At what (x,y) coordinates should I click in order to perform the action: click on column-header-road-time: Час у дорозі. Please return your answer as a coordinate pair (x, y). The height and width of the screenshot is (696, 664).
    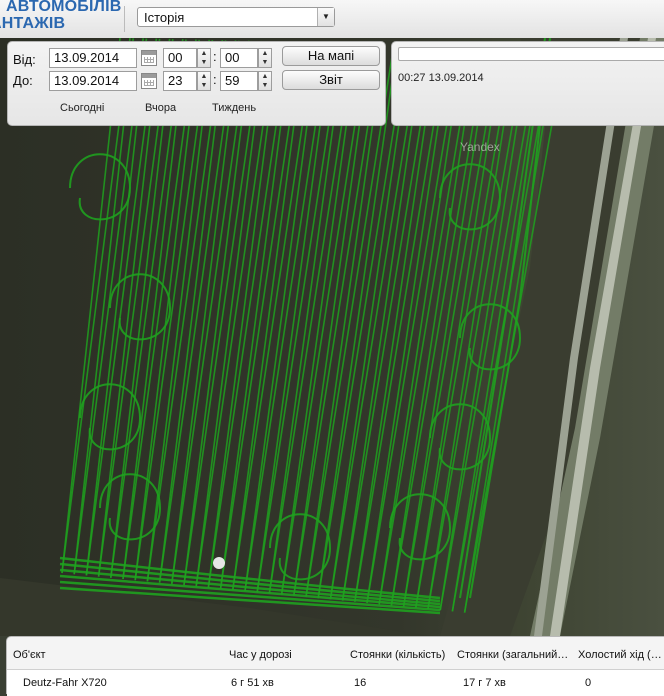
    Looking at the image, I should click on (260, 655).